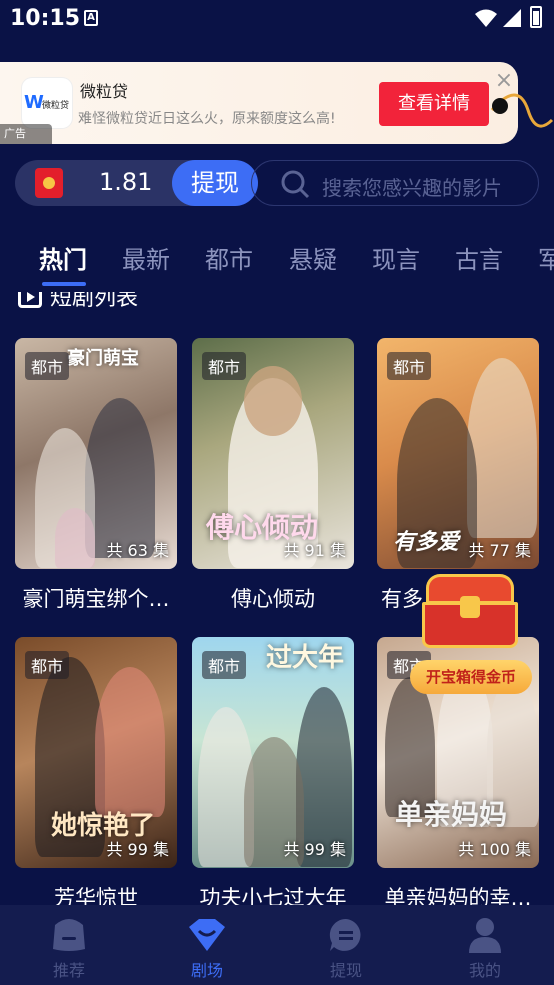 The width and height of the screenshot is (554, 985). I want to click on nav-item-withdraw: 提现, so click(346, 945).